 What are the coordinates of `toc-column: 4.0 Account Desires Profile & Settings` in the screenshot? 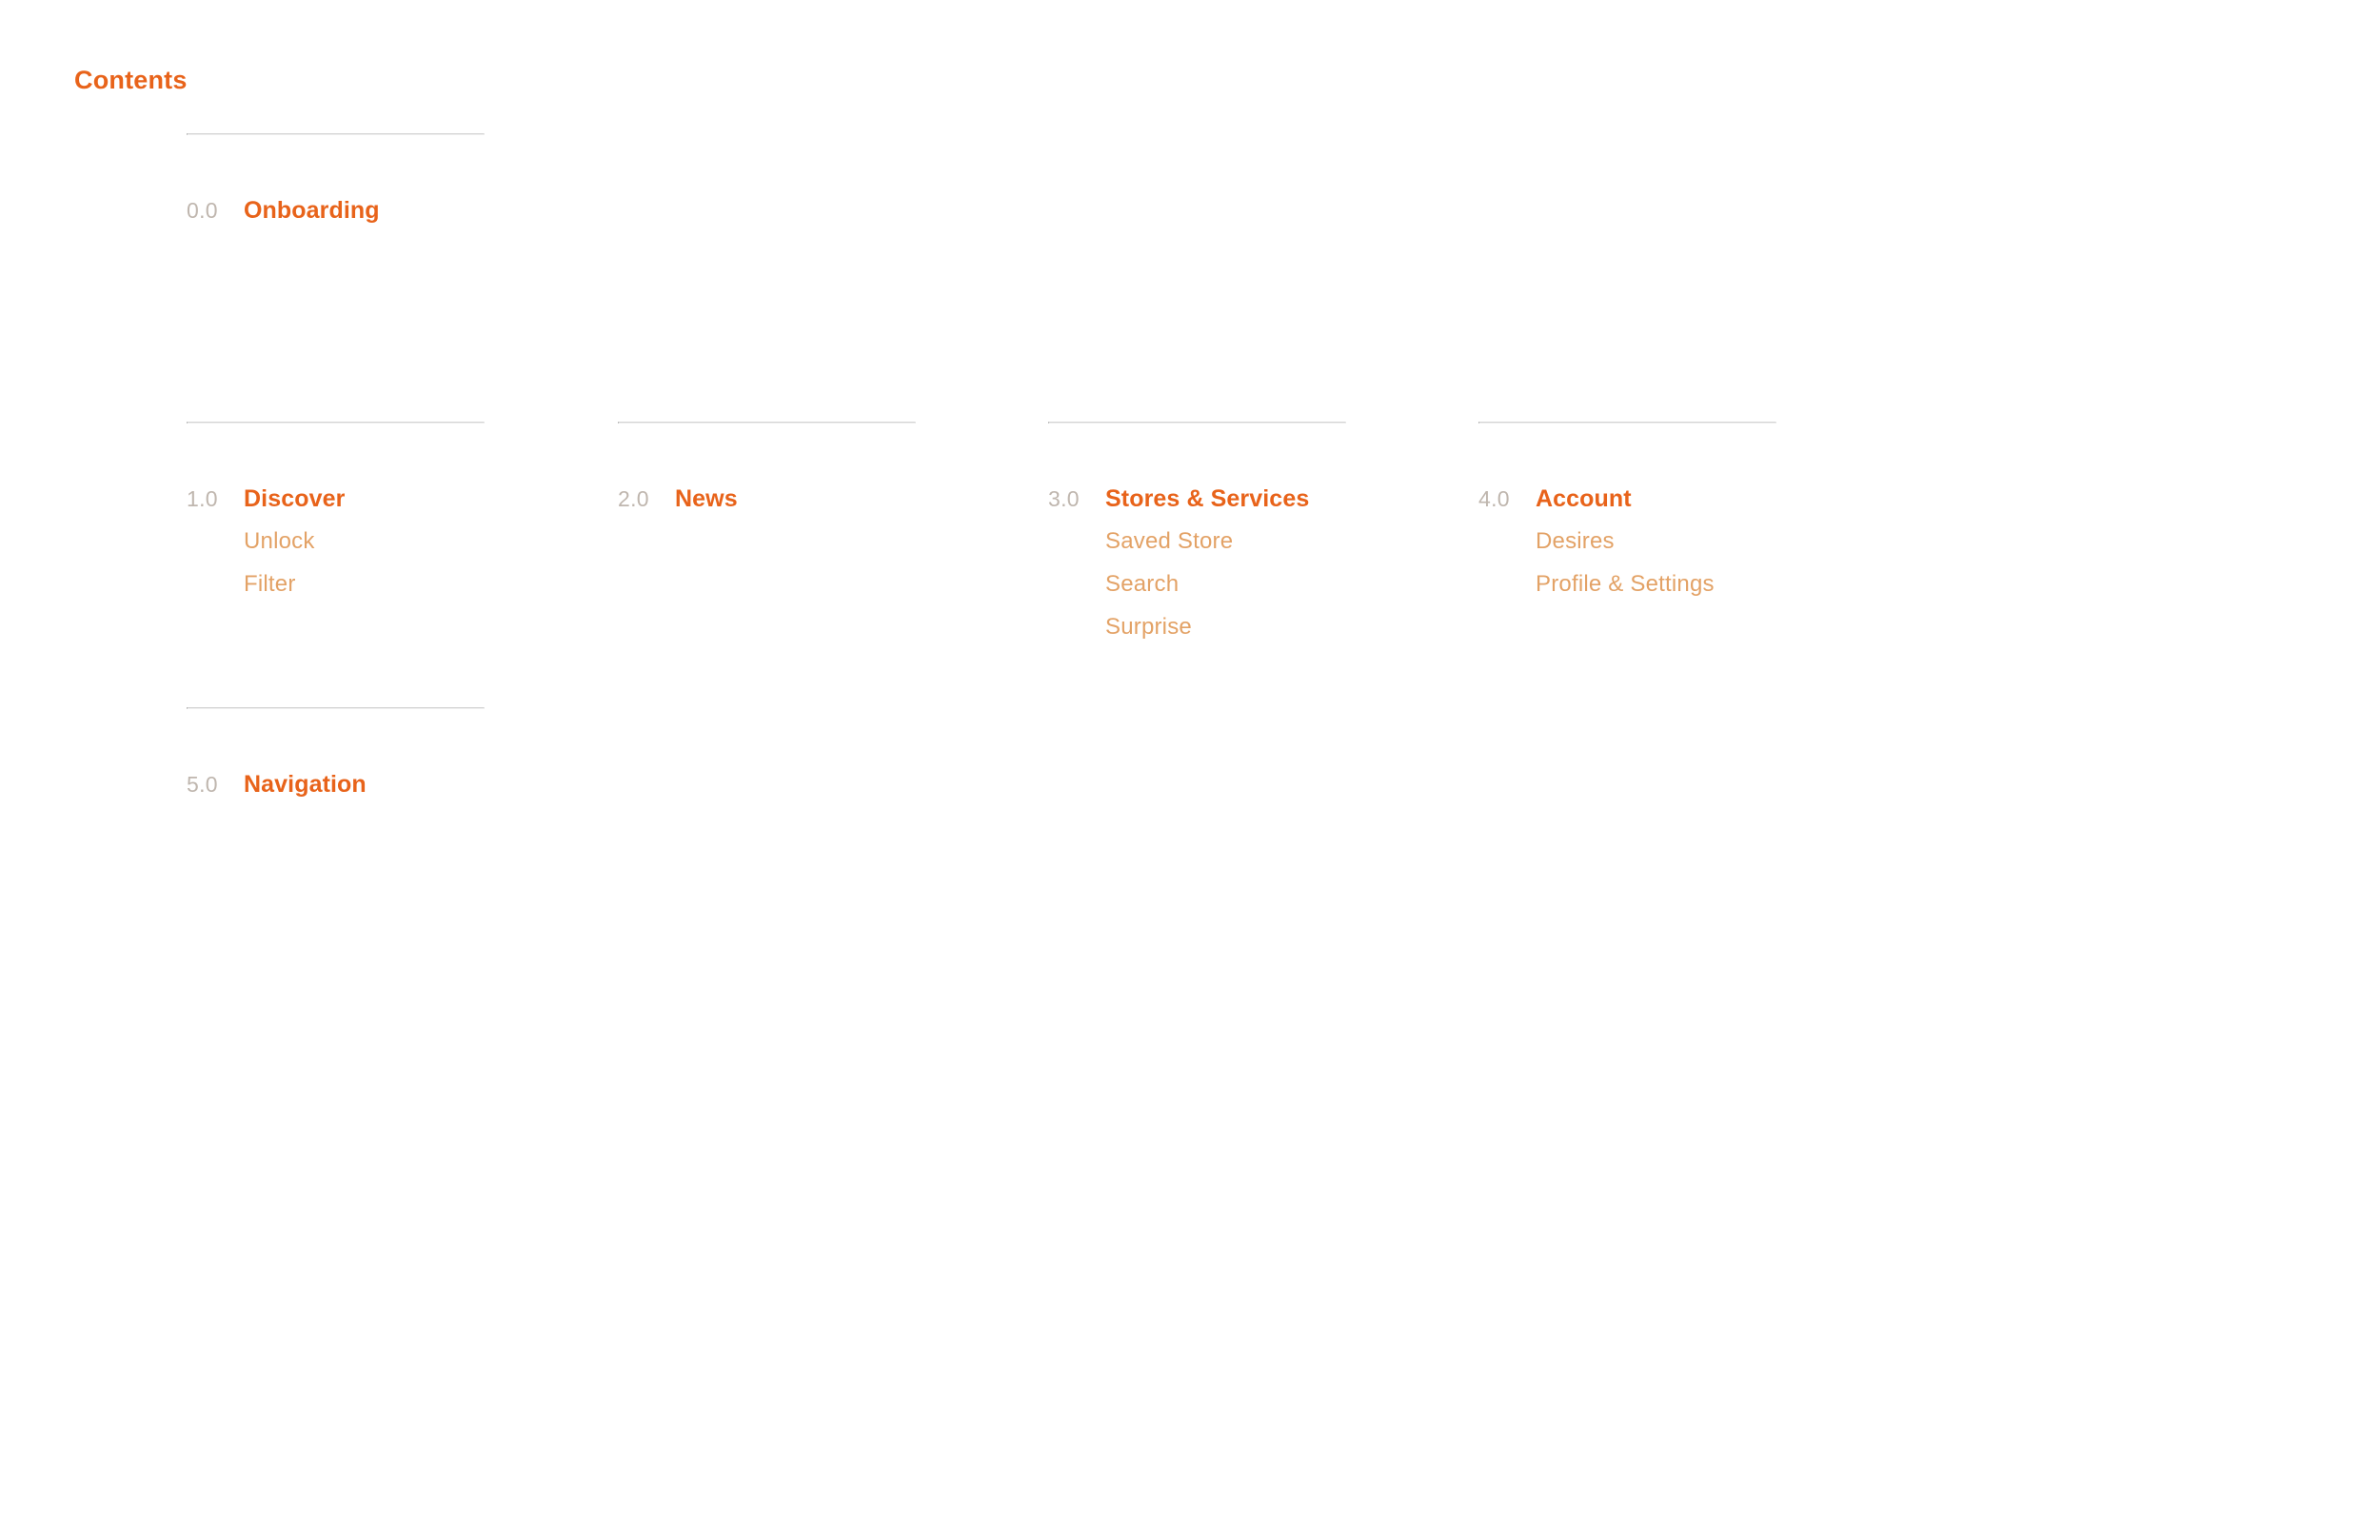 It's located at (1627, 513).